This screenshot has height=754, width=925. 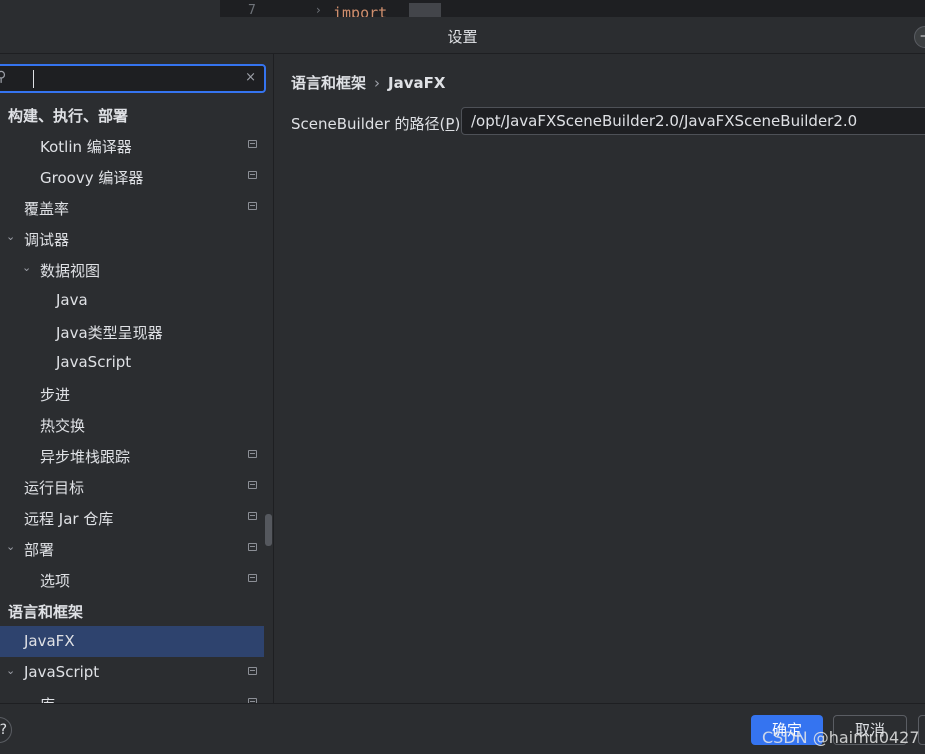 I want to click on sidebar-scrollbar, so click(x=268, y=530).